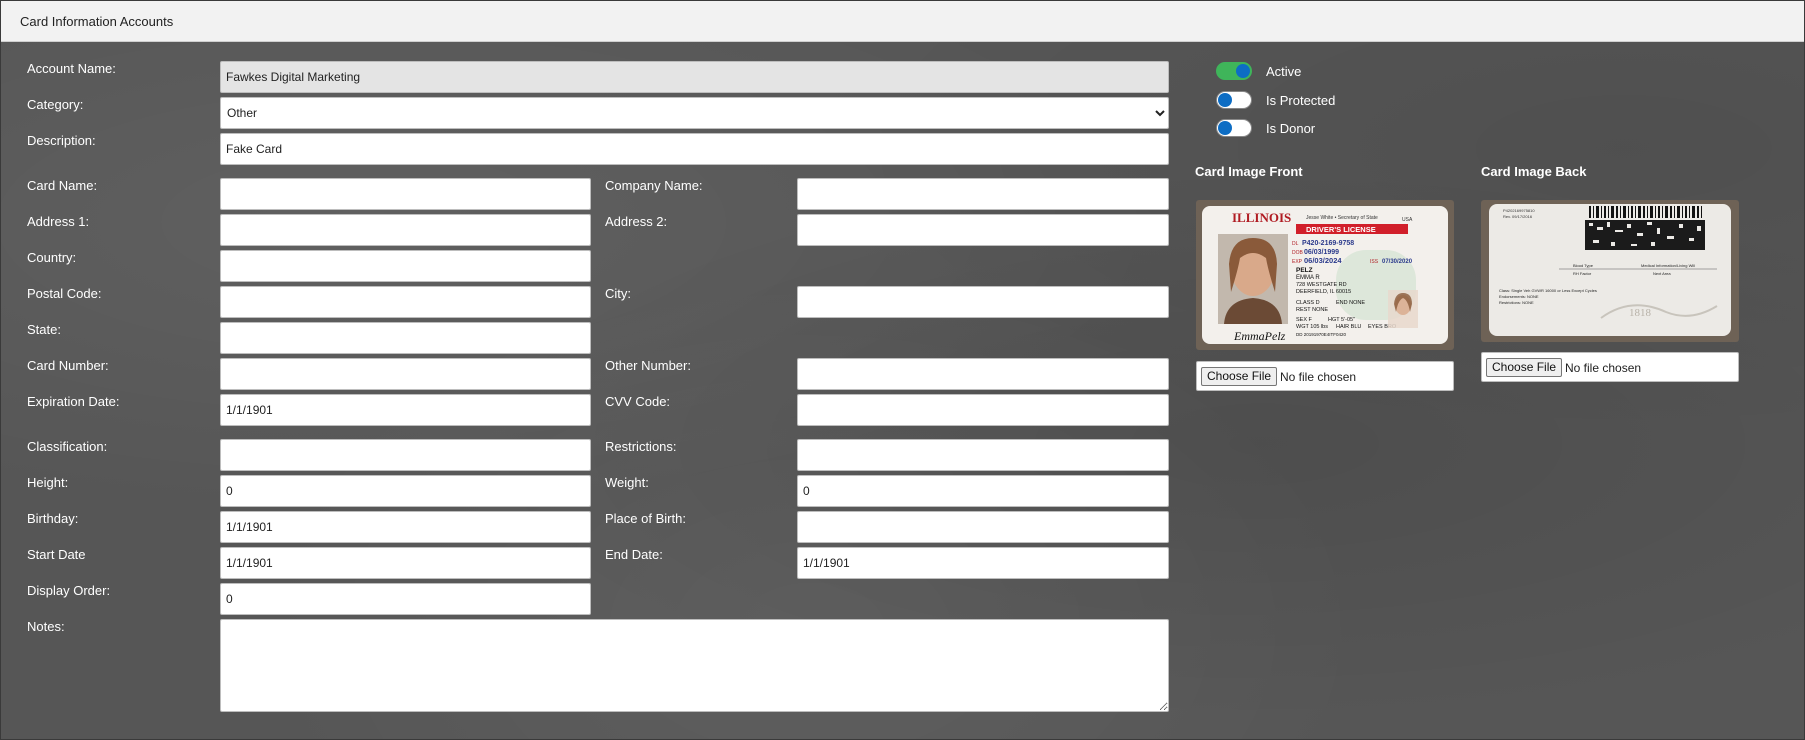  What do you see at coordinates (1323, 292) in the screenshot?
I see `city-line: DEERFIELD, IL 60015` at bounding box center [1323, 292].